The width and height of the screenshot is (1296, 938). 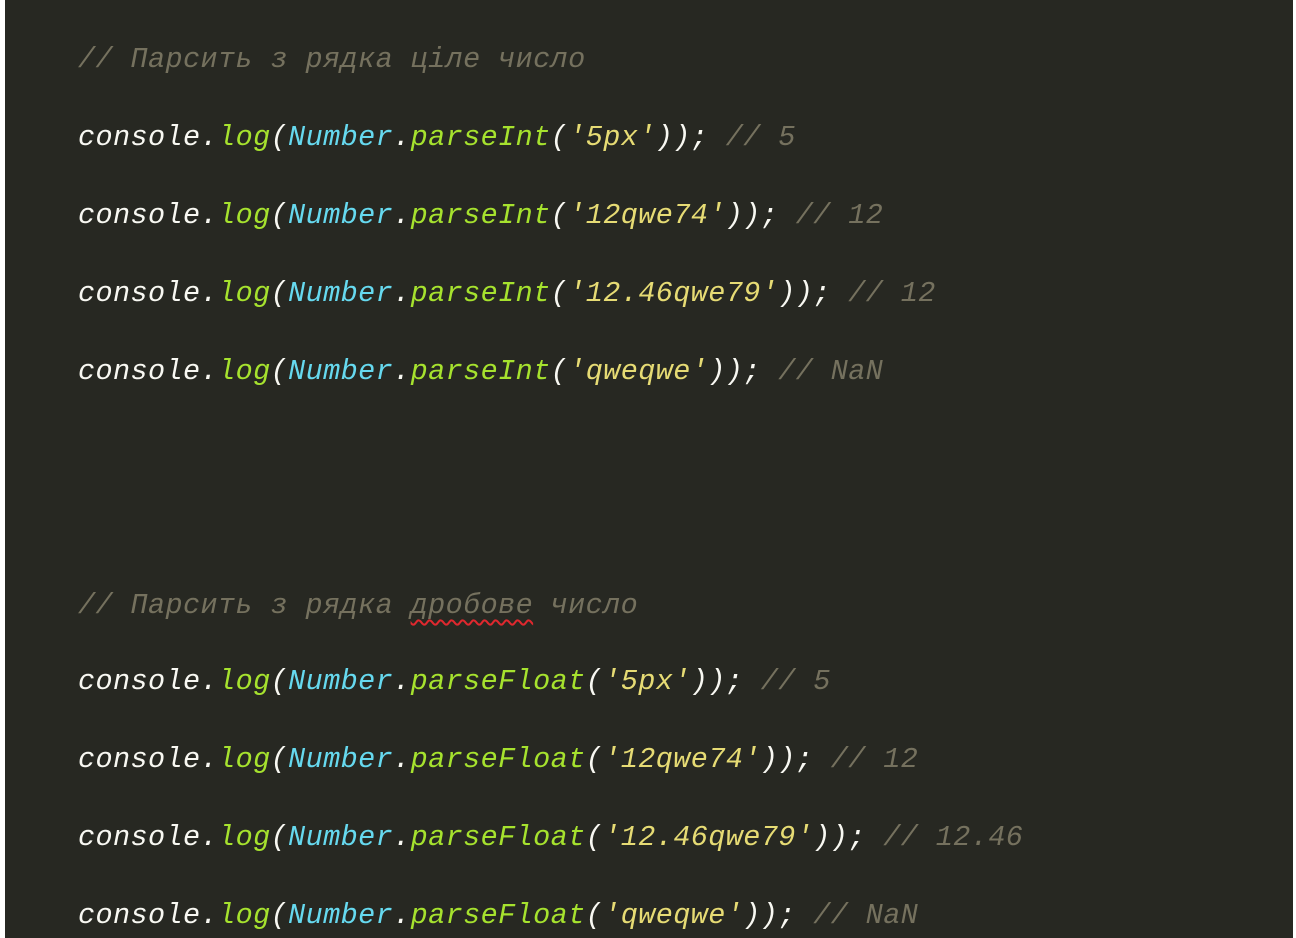 I want to click on comment-line: // Парсить з рядка дробове число, so click(x=323, y=584).